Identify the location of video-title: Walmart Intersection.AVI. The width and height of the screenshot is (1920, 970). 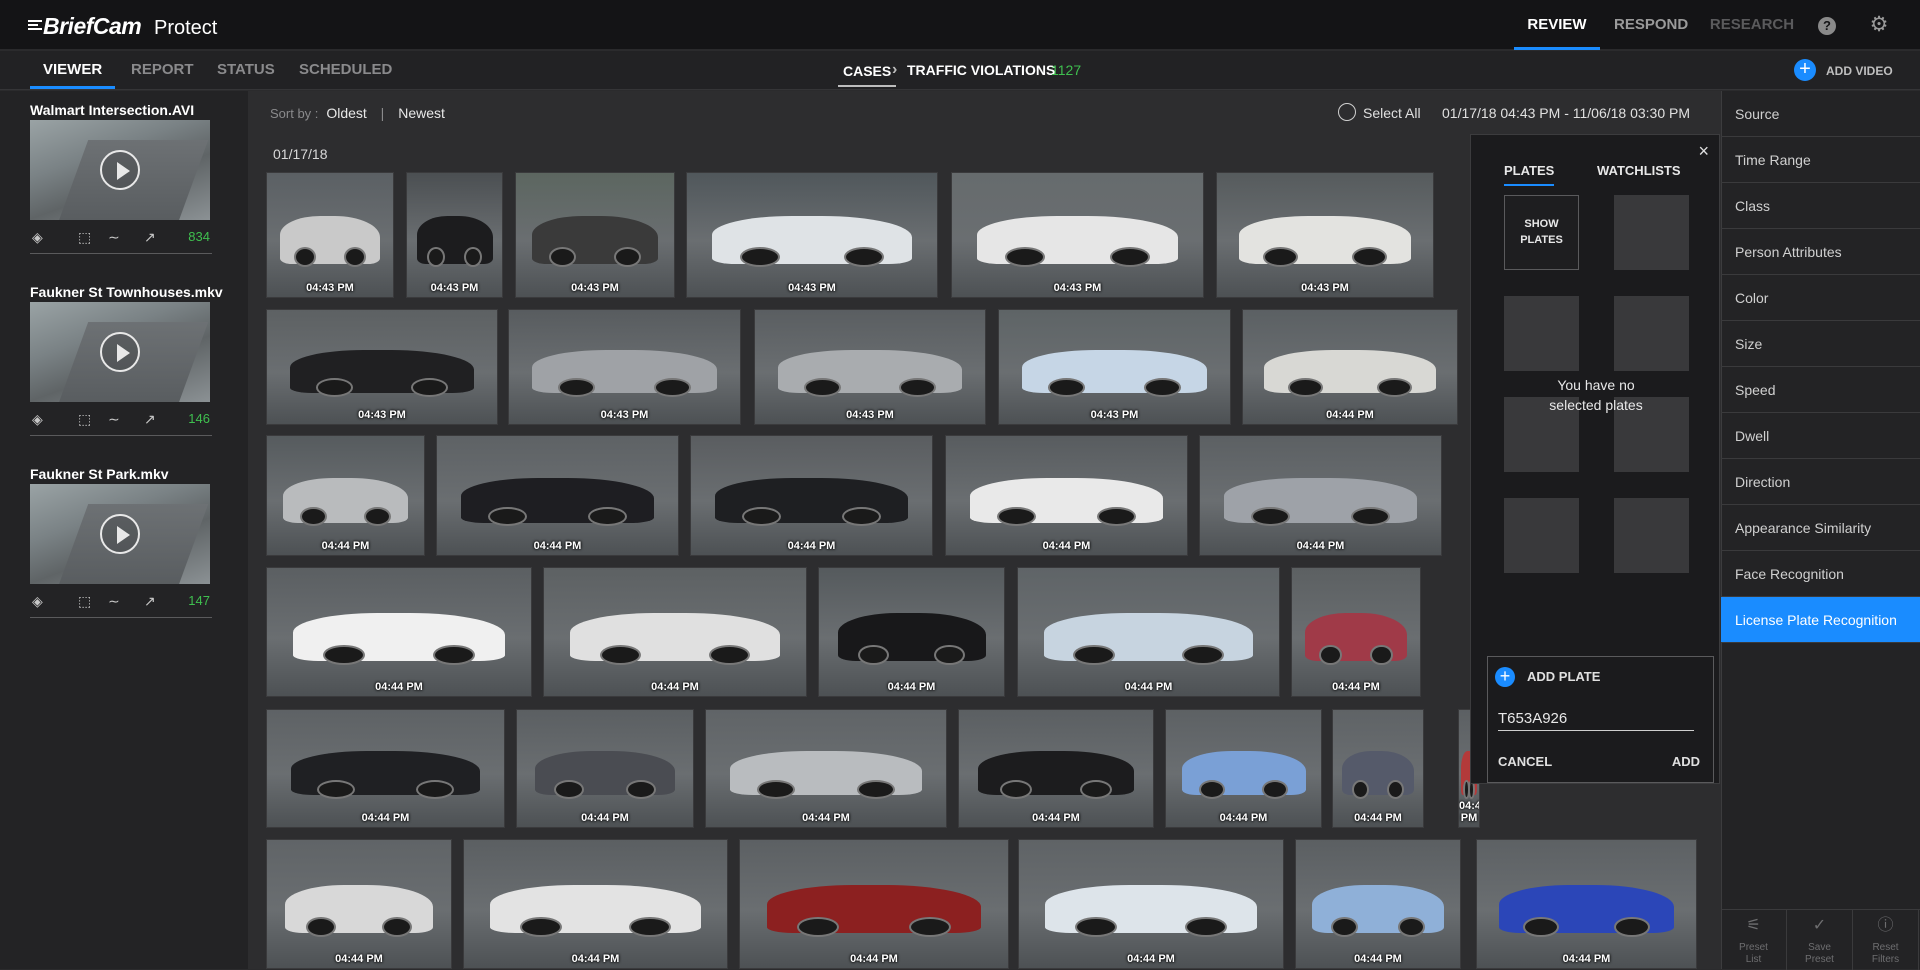
(121, 110).